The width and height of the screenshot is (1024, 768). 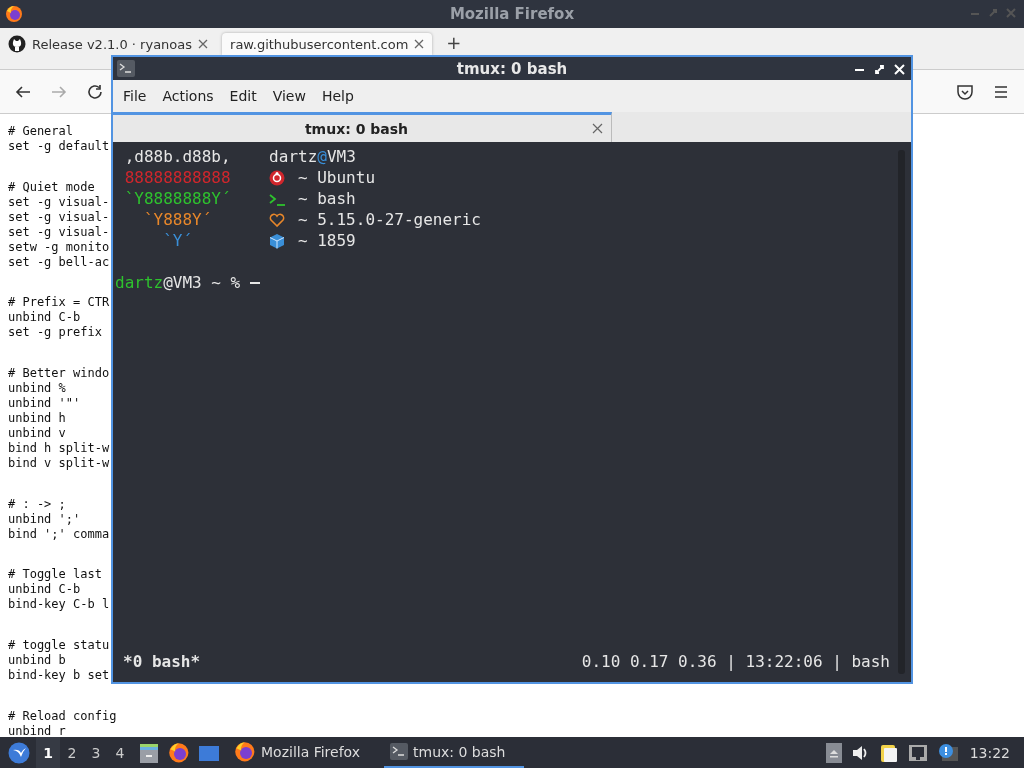 I want to click on notification-icon, so click(x=947, y=752).